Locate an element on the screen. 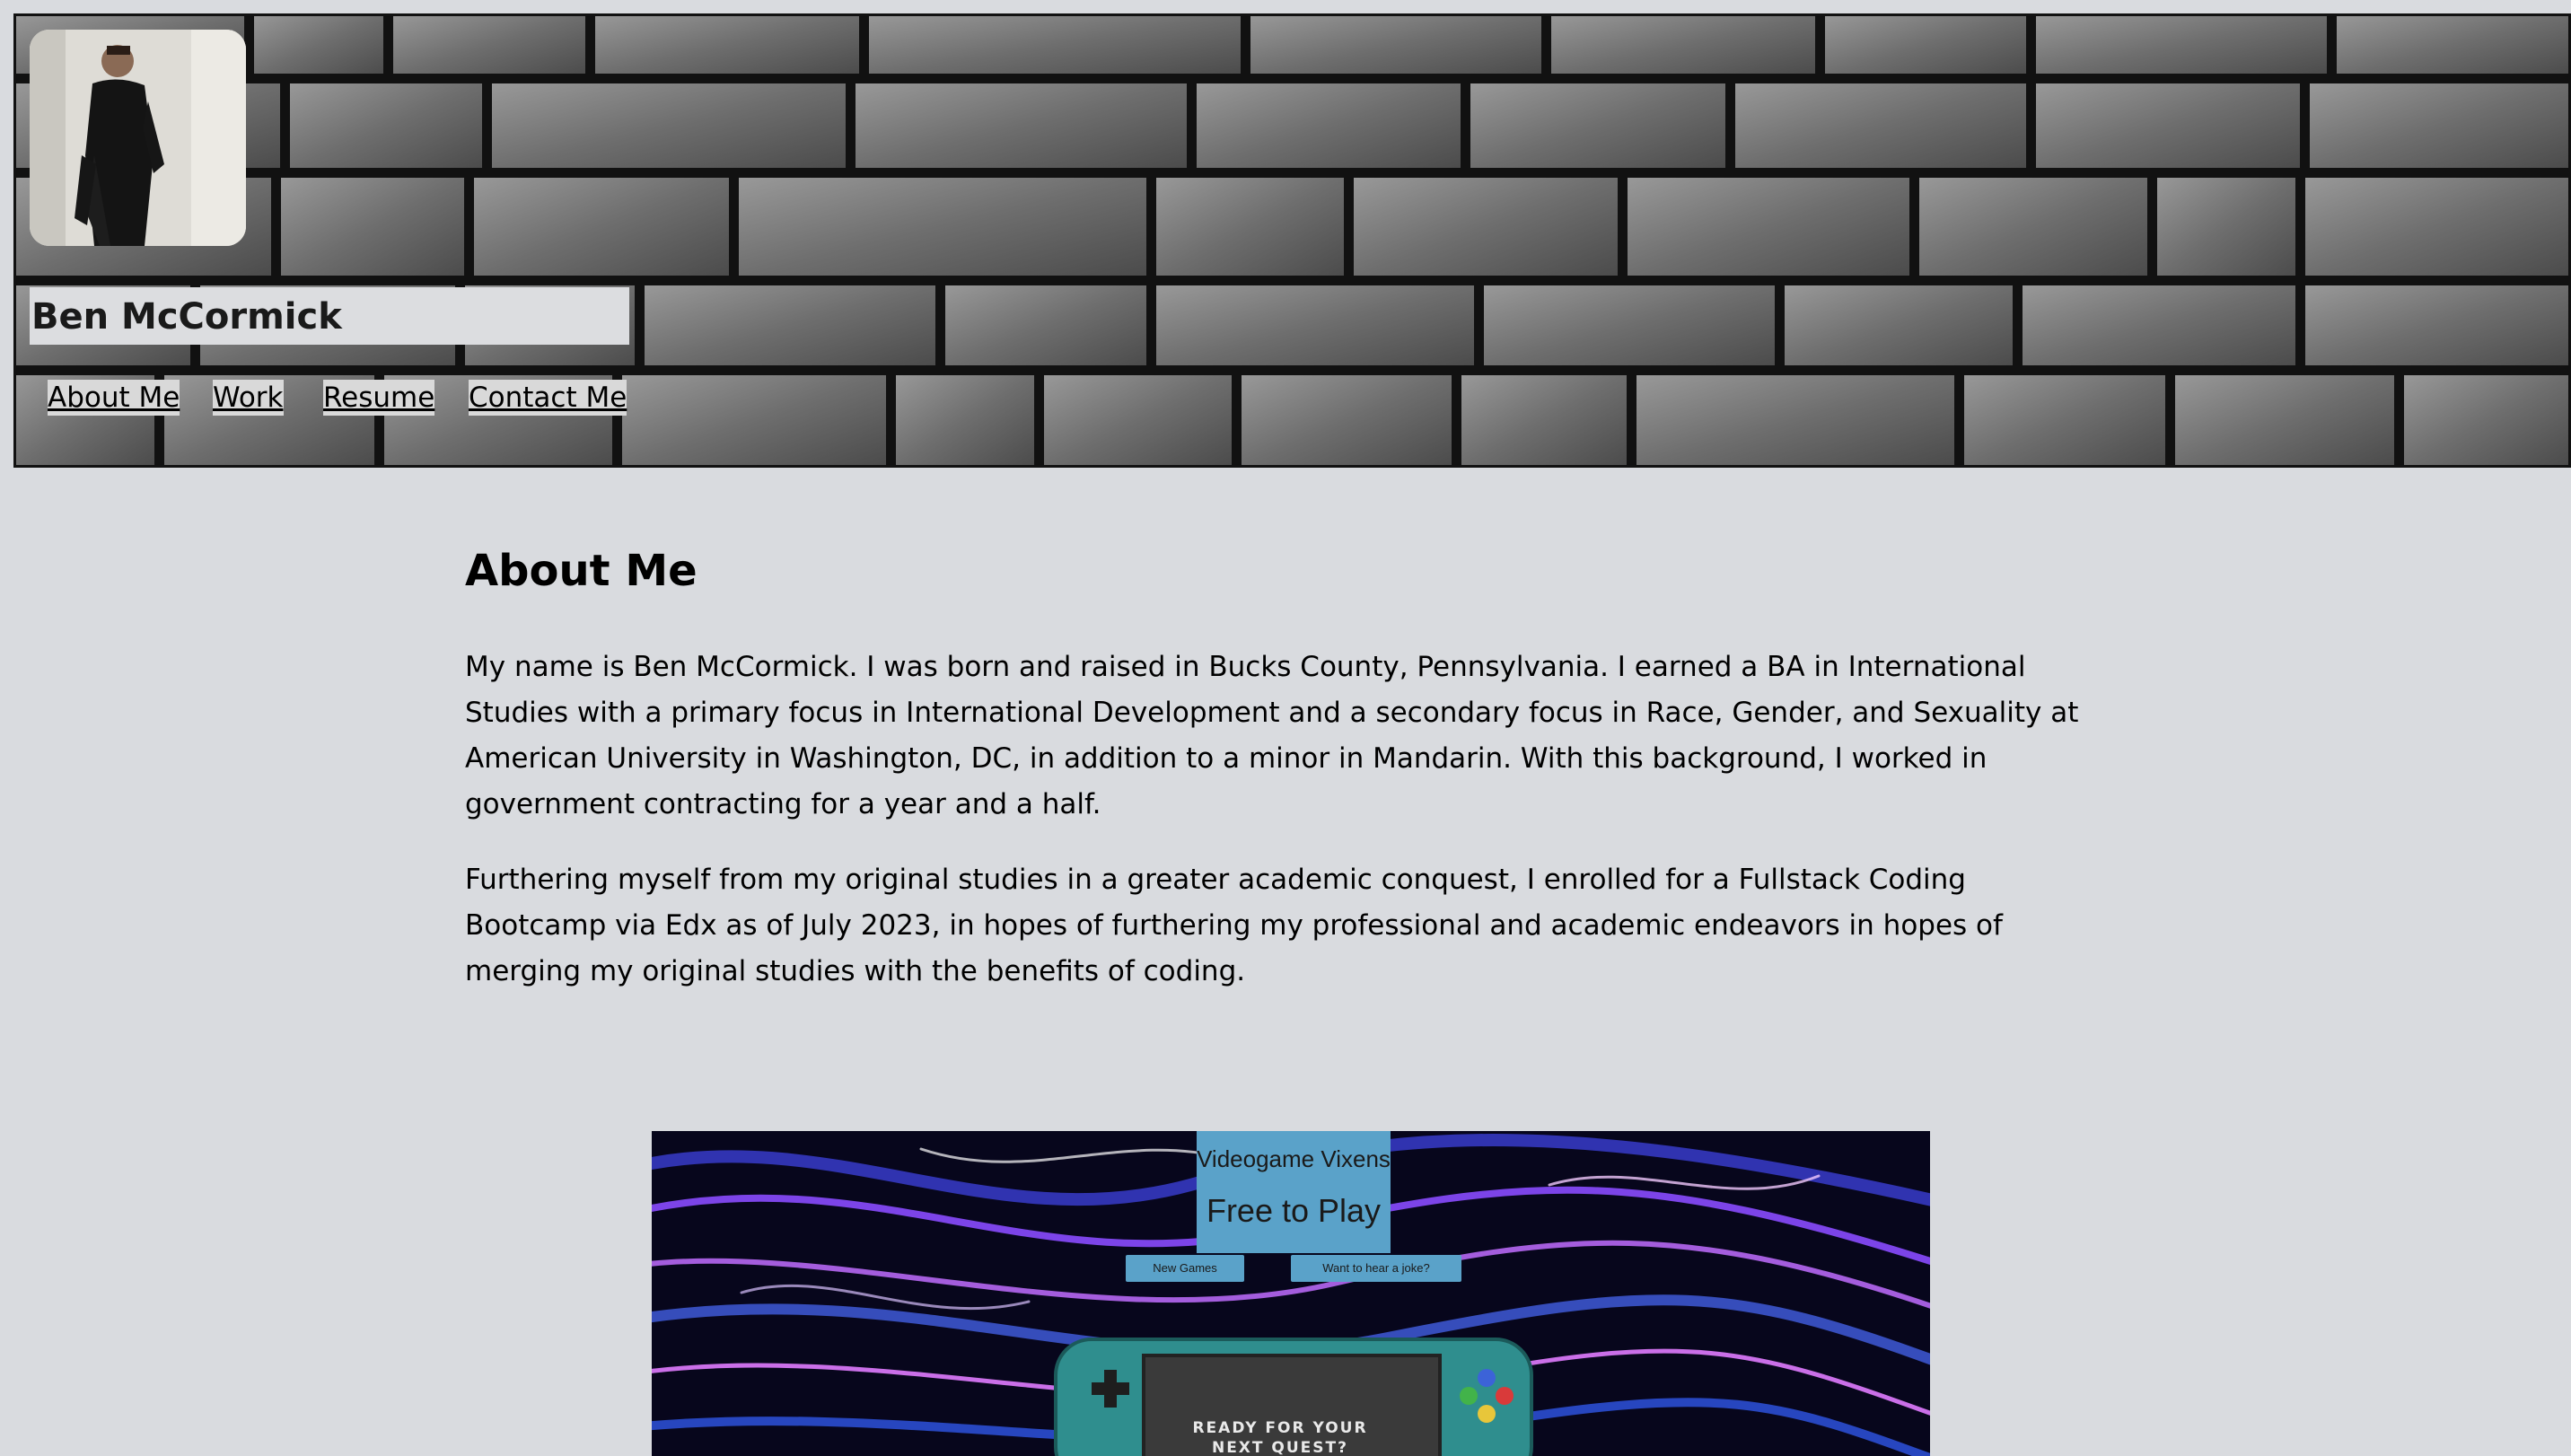 This screenshot has width=2571, height=1456. joke-button: Want to hear a joke? is located at coordinates (1376, 1268).